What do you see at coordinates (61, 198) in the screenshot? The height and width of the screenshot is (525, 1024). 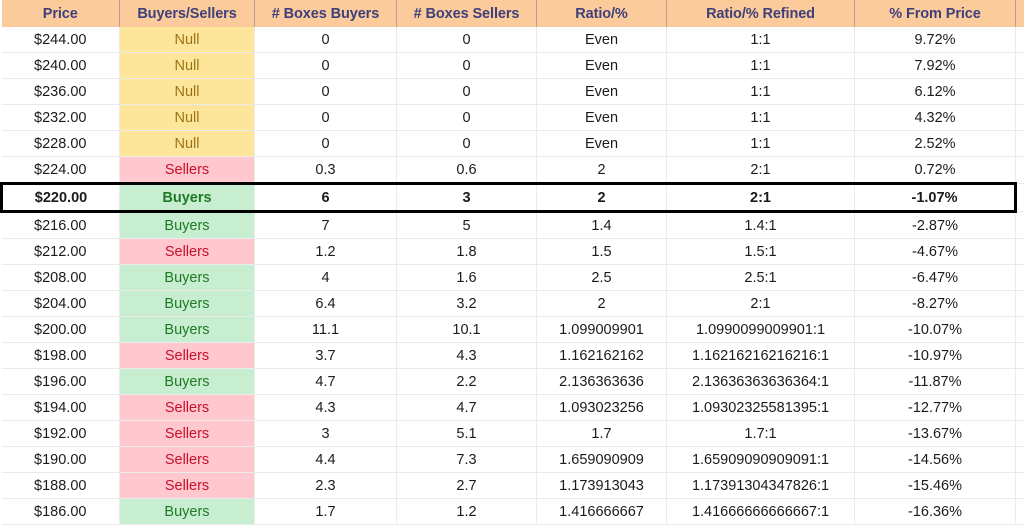 I see `cell-price: $220.00` at bounding box center [61, 198].